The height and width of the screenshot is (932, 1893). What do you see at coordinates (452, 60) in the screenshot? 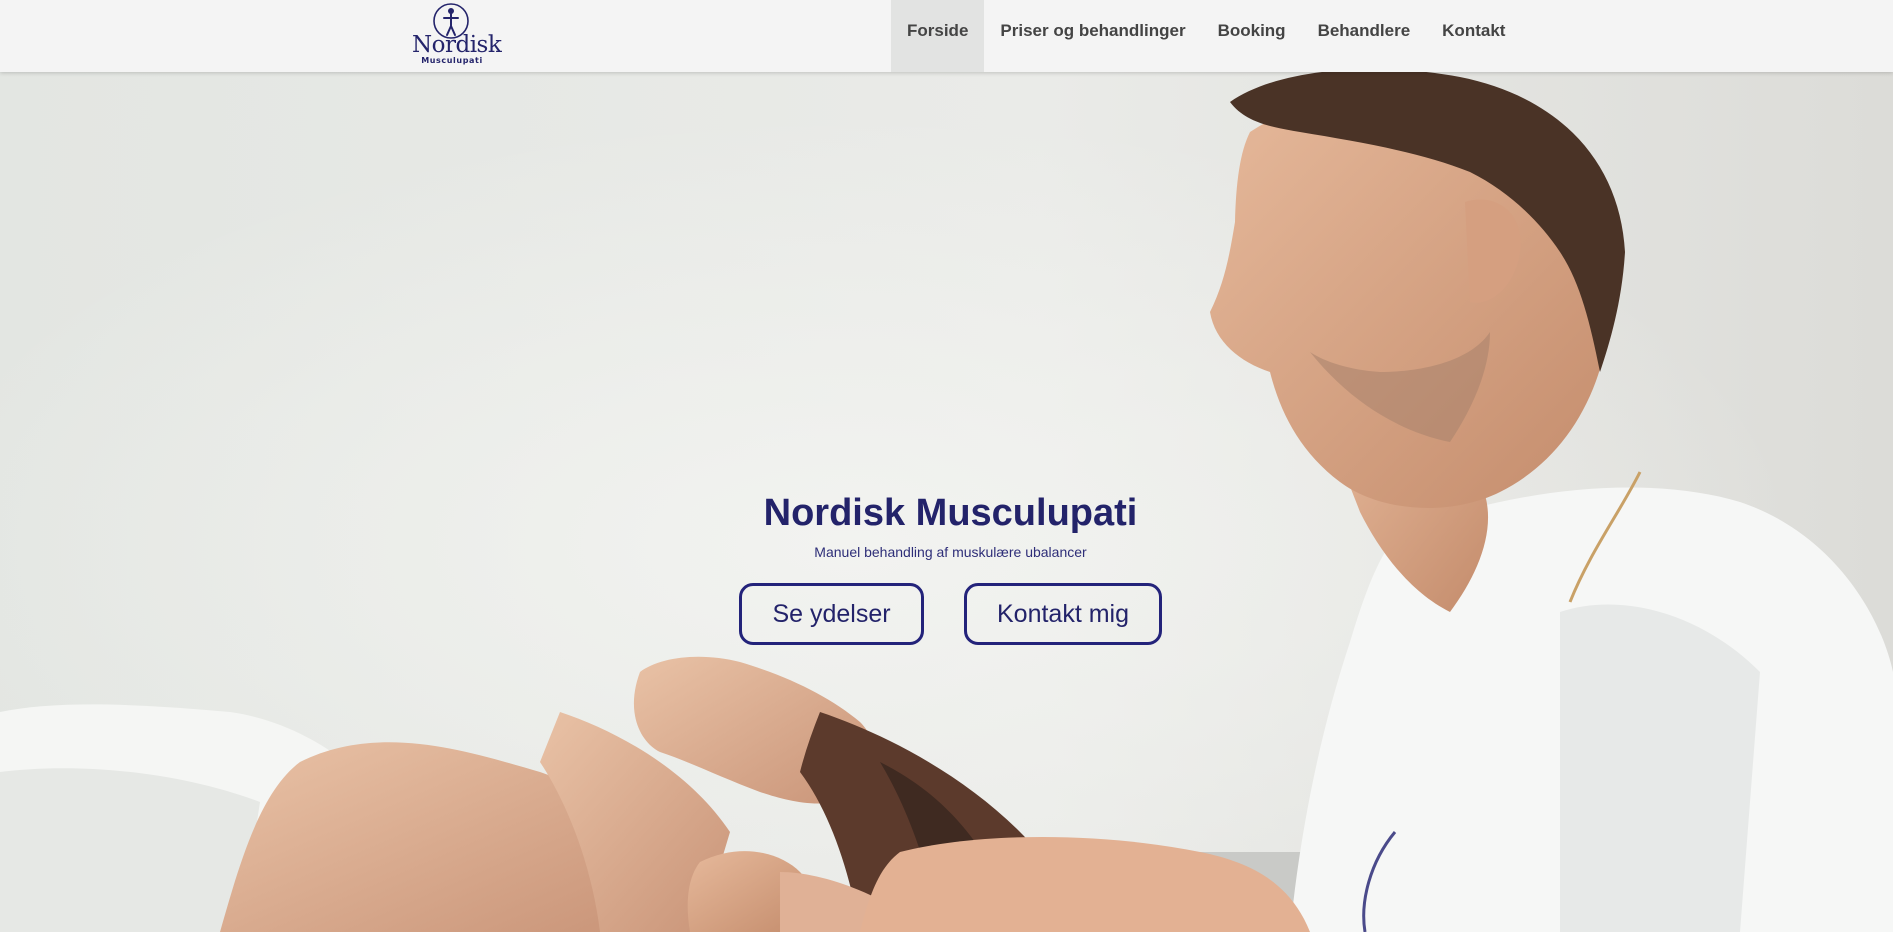
I see `logo-subtitle: Musculupati` at bounding box center [452, 60].